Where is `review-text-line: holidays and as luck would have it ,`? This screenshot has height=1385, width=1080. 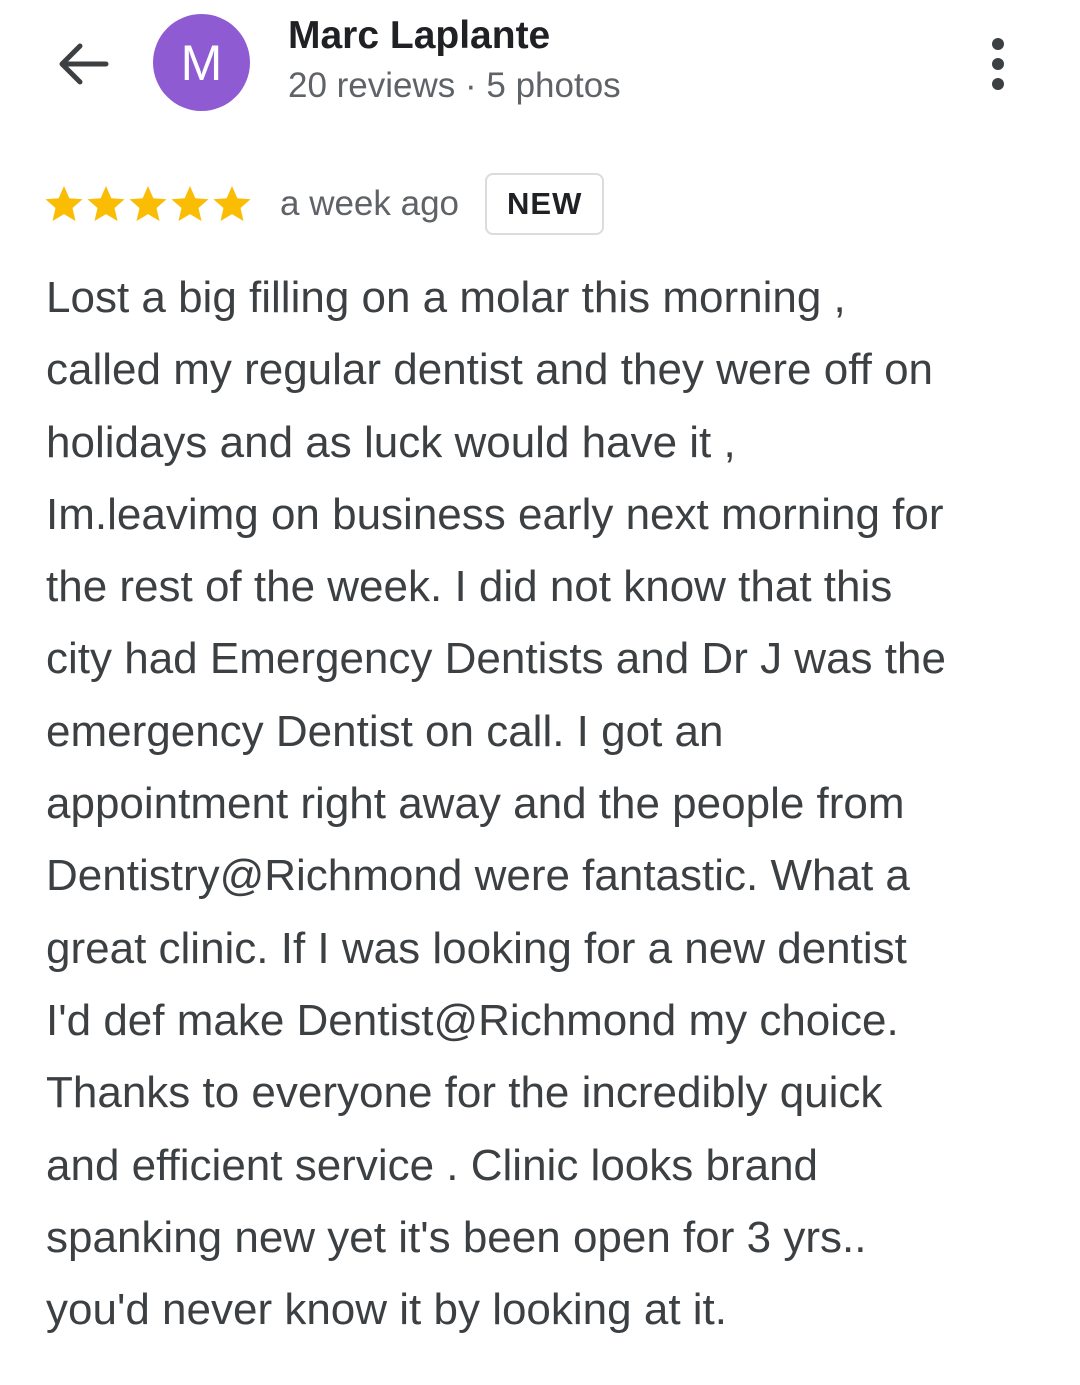 review-text-line: holidays and as luck would have it , is located at coordinates (391, 442).